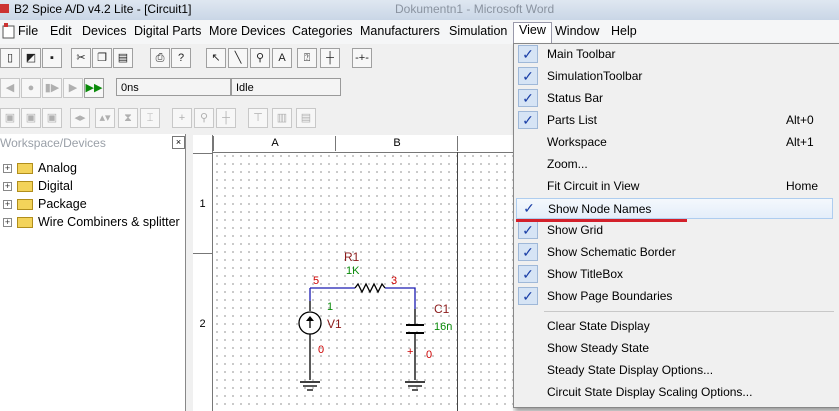 This screenshot has height=411, width=839. Describe the element at coordinates (10, 88) in the screenshot. I see `step-back-icon: ◀` at that location.